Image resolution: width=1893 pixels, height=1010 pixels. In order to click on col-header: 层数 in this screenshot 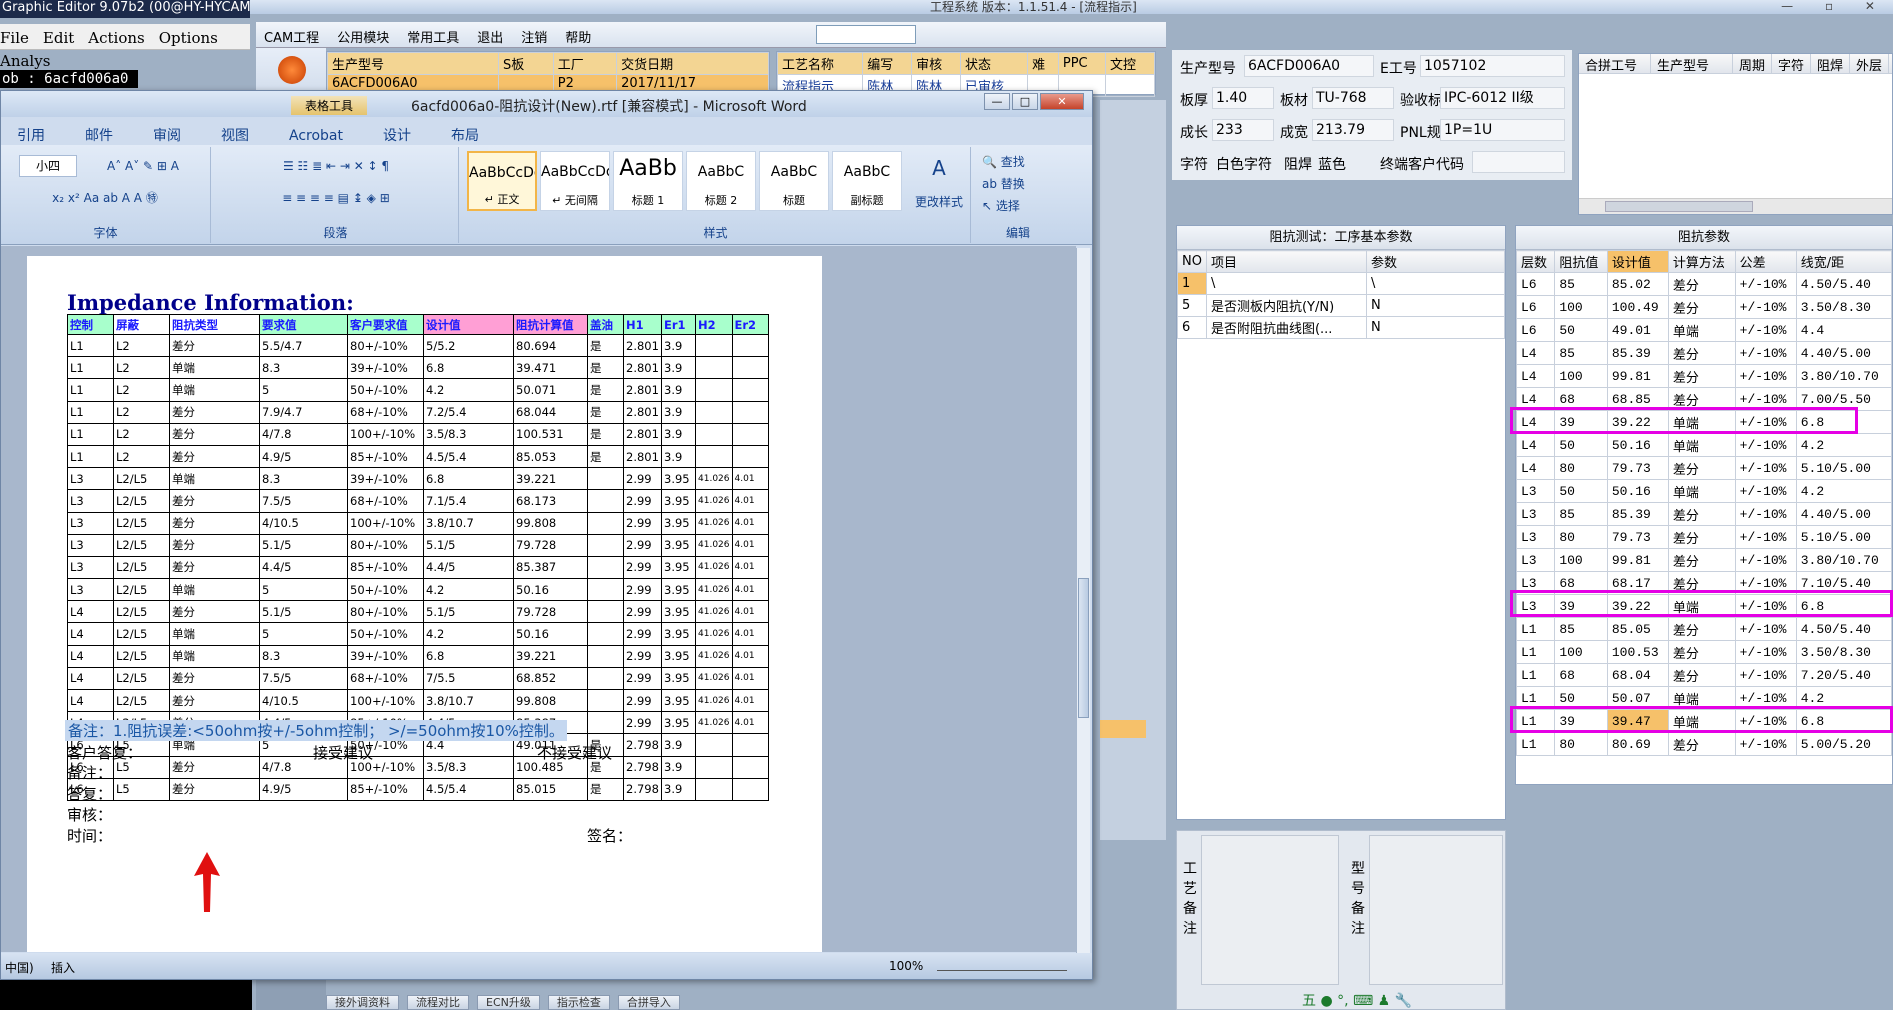, I will do `click(1535, 261)`.